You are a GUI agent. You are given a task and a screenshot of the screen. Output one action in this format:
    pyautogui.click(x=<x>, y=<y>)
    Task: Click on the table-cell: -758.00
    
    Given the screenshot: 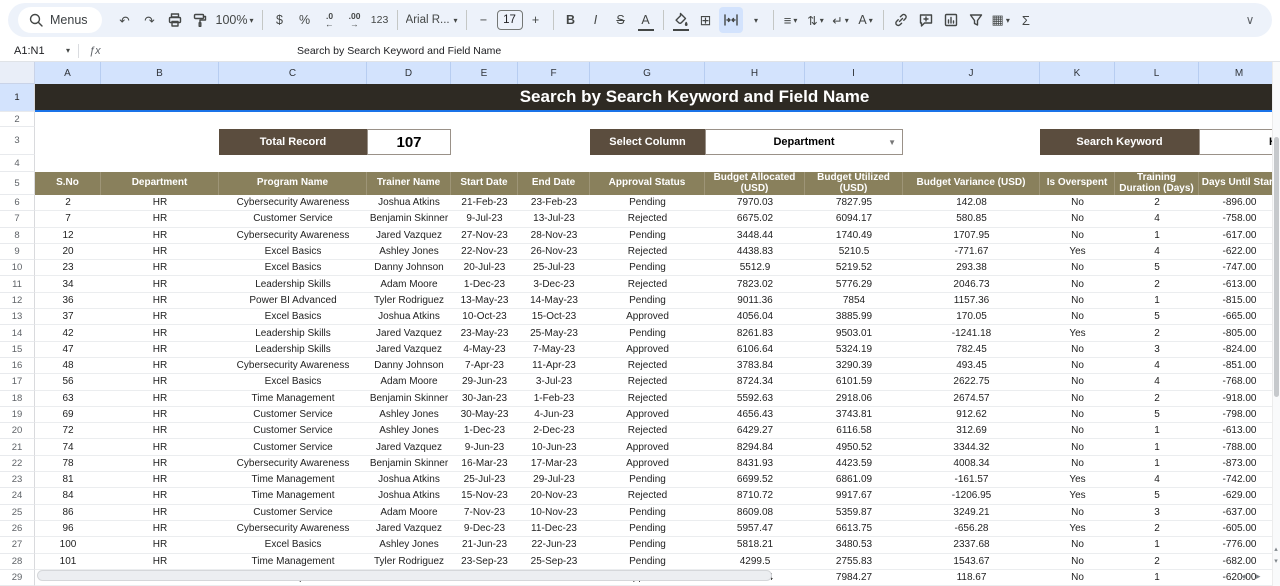 What is the action you would take?
    pyautogui.click(x=1239, y=219)
    